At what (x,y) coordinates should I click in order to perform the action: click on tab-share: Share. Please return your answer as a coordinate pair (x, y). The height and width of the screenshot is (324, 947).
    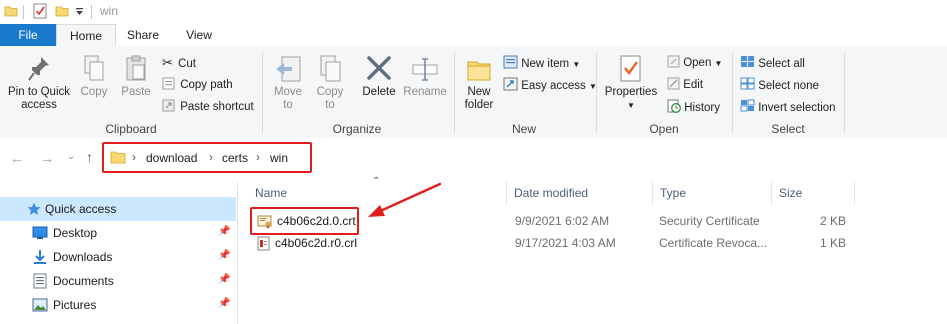
    Looking at the image, I should click on (143, 35).